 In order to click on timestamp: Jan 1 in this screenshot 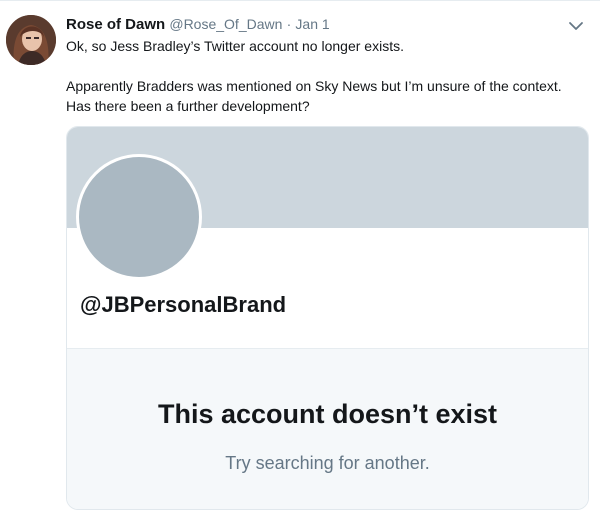, I will do `click(312, 24)`.